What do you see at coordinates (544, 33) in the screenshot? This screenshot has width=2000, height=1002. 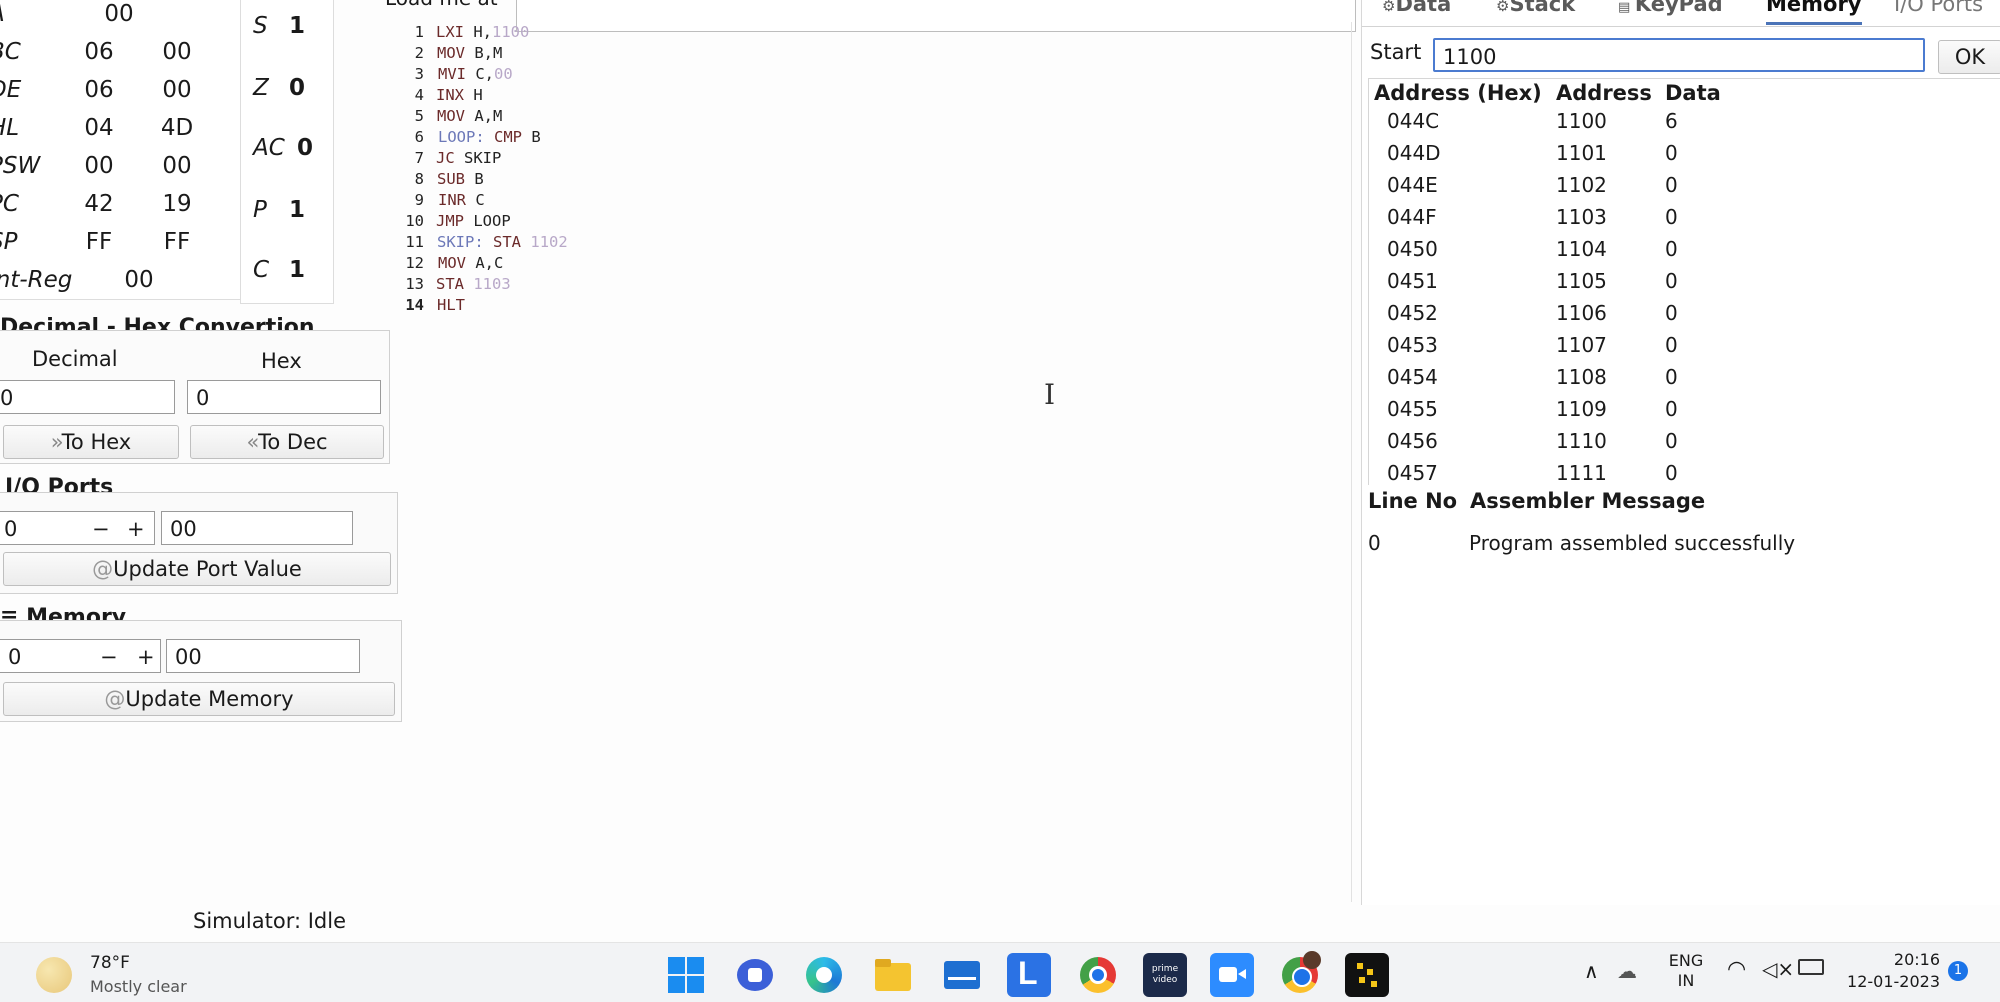 I see `code-line: 1 LXI H,1100` at bounding box center [544, 33].